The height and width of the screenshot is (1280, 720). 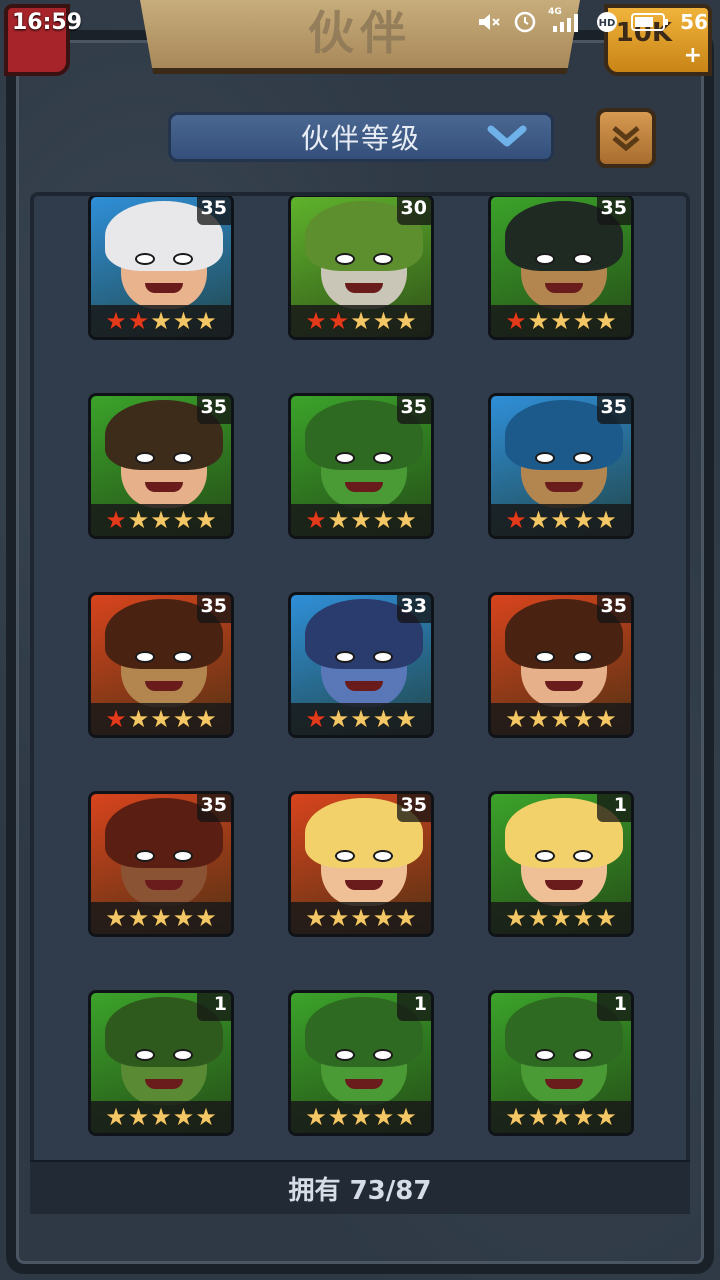 I want to click on owned-count-bar: 拥有 73/87, so click(x=360, y=1187).